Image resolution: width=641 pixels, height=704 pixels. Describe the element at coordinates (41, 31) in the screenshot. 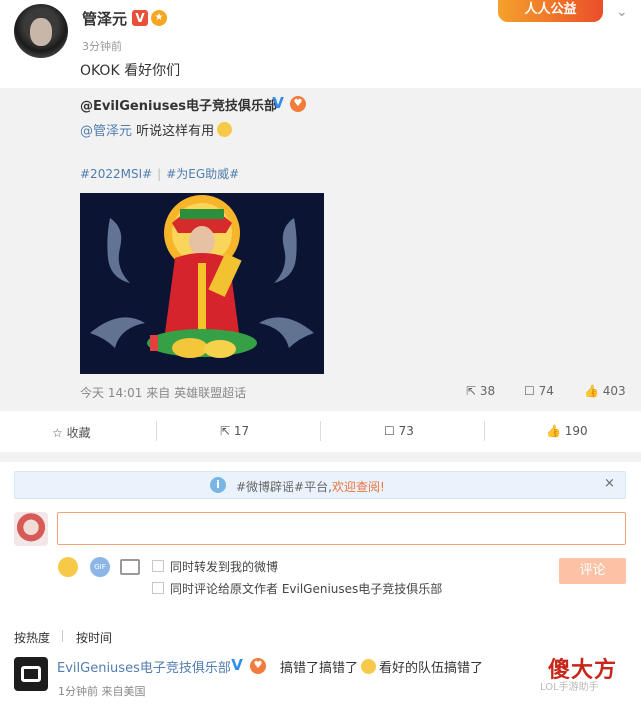

I see `author-avatar` at that location.